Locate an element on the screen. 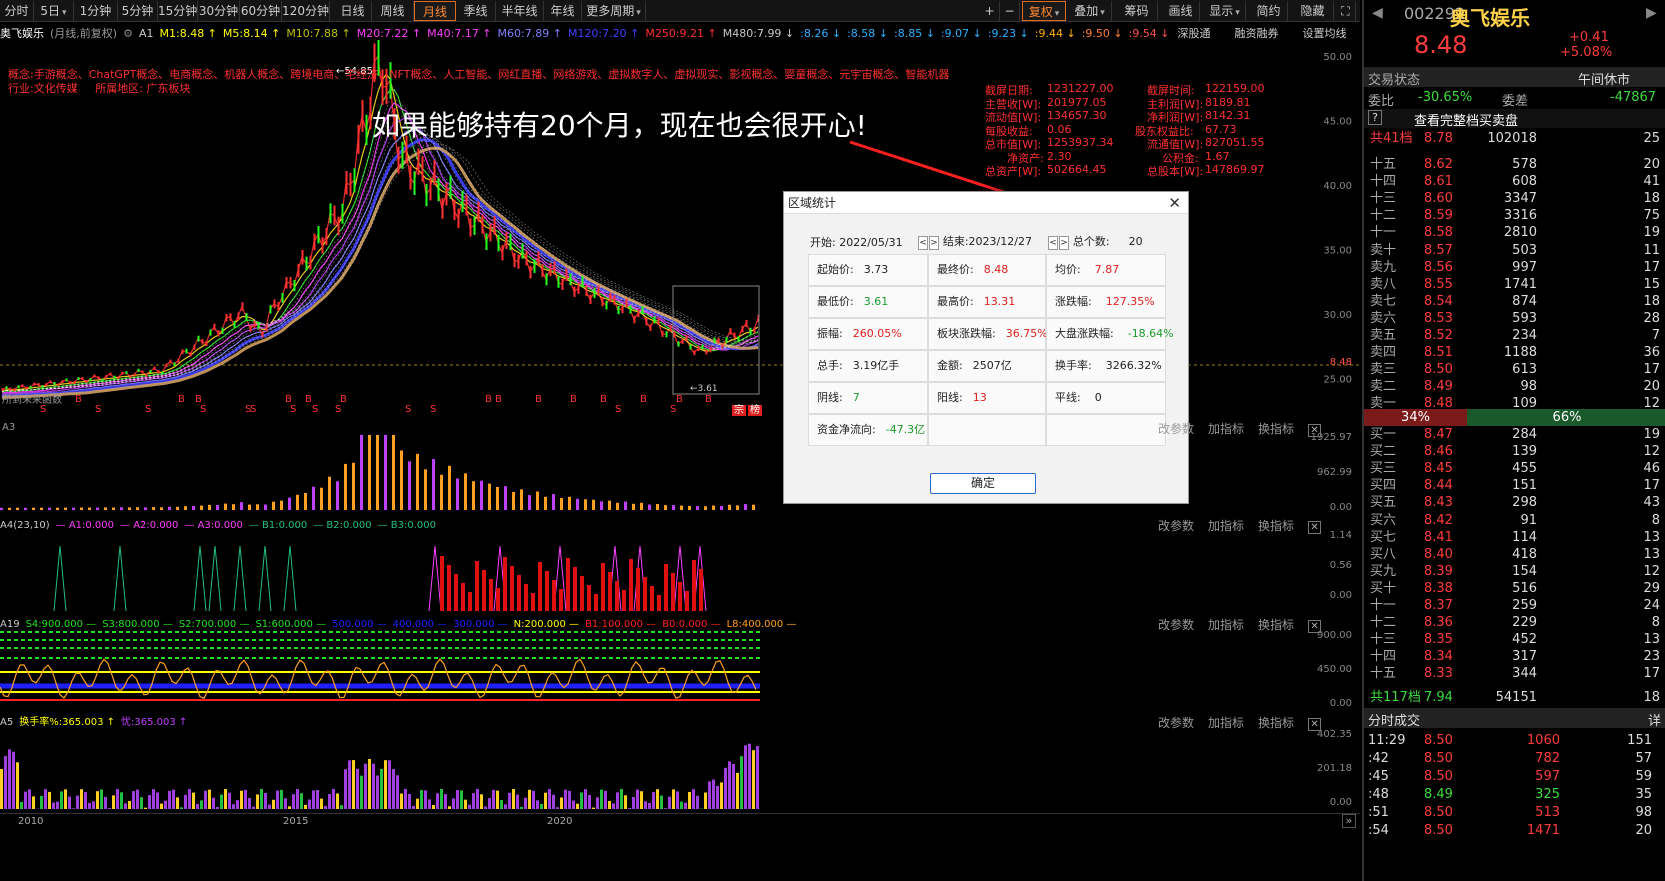 This screenshot has width=1665, height=881. scroll-right-icon: » is located at coordinates (1349, 821).